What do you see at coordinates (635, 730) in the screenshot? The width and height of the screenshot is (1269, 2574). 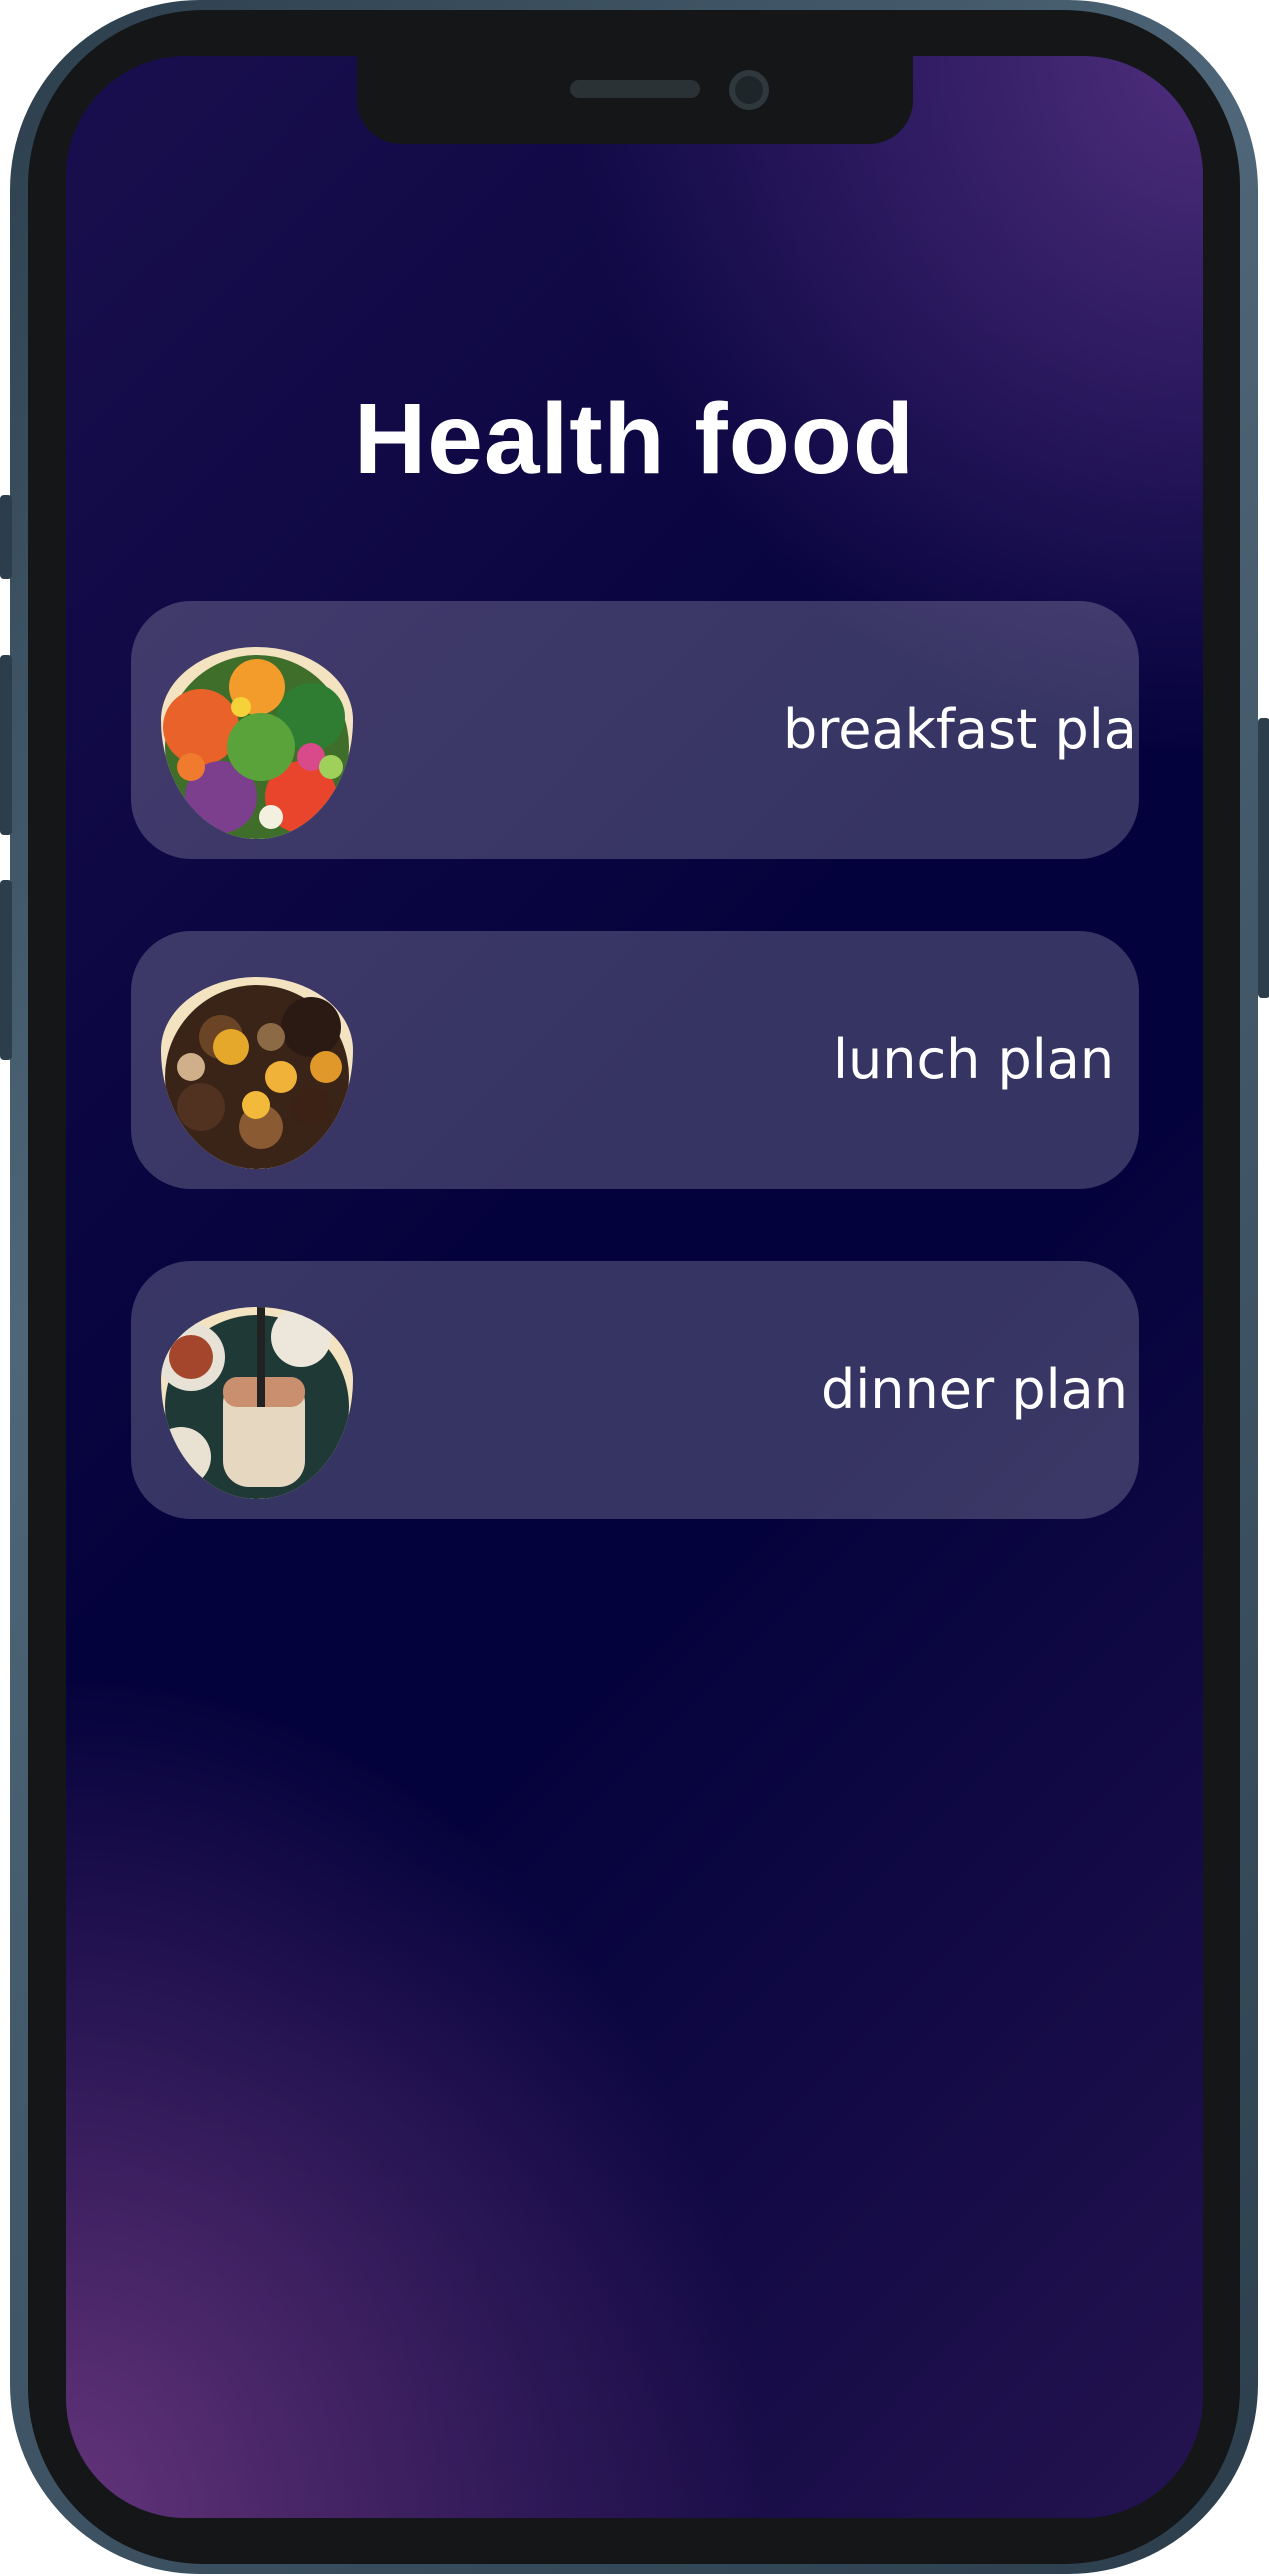 I see `plan-card-breakfast: breakfast plan` at bounding box center [635, 730].